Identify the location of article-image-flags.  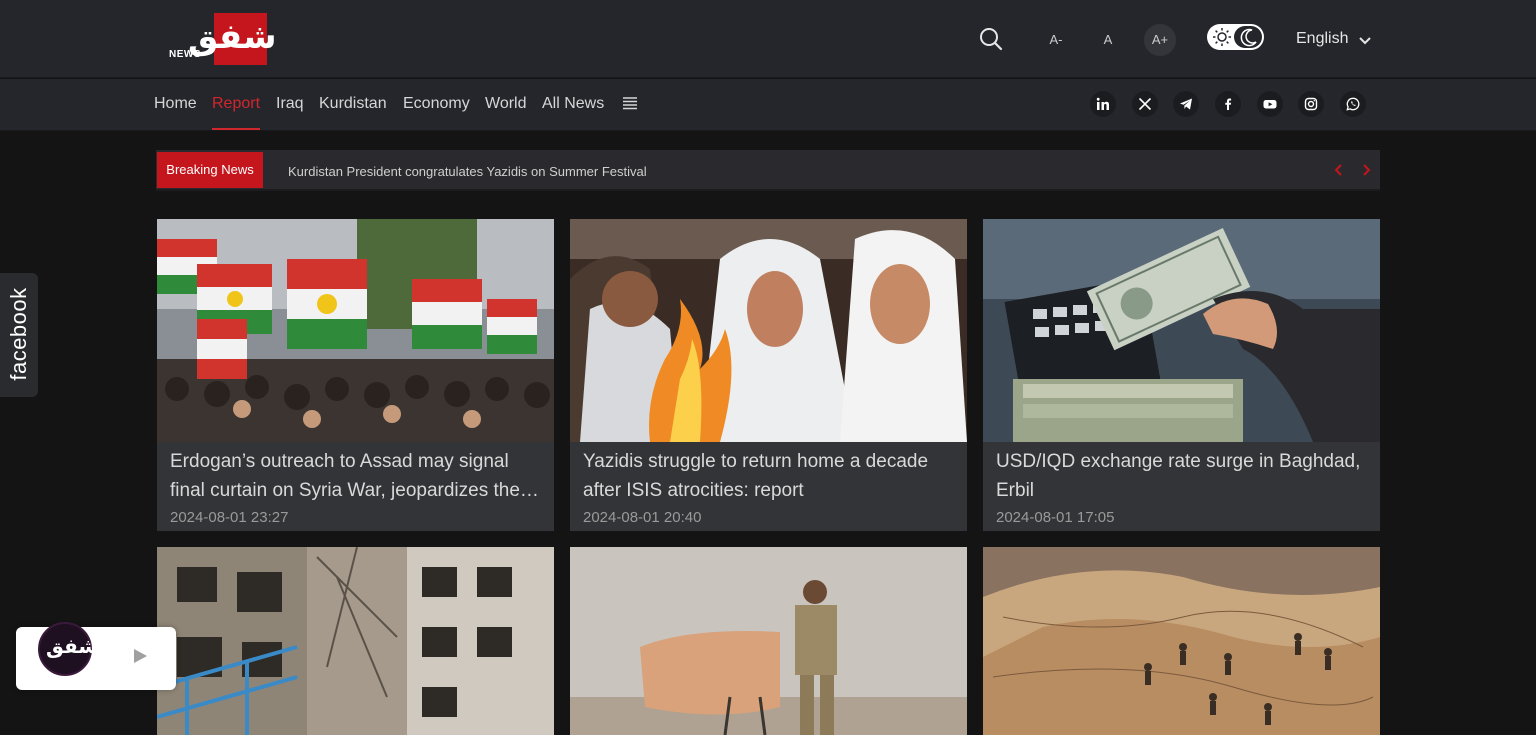
(355, 330).